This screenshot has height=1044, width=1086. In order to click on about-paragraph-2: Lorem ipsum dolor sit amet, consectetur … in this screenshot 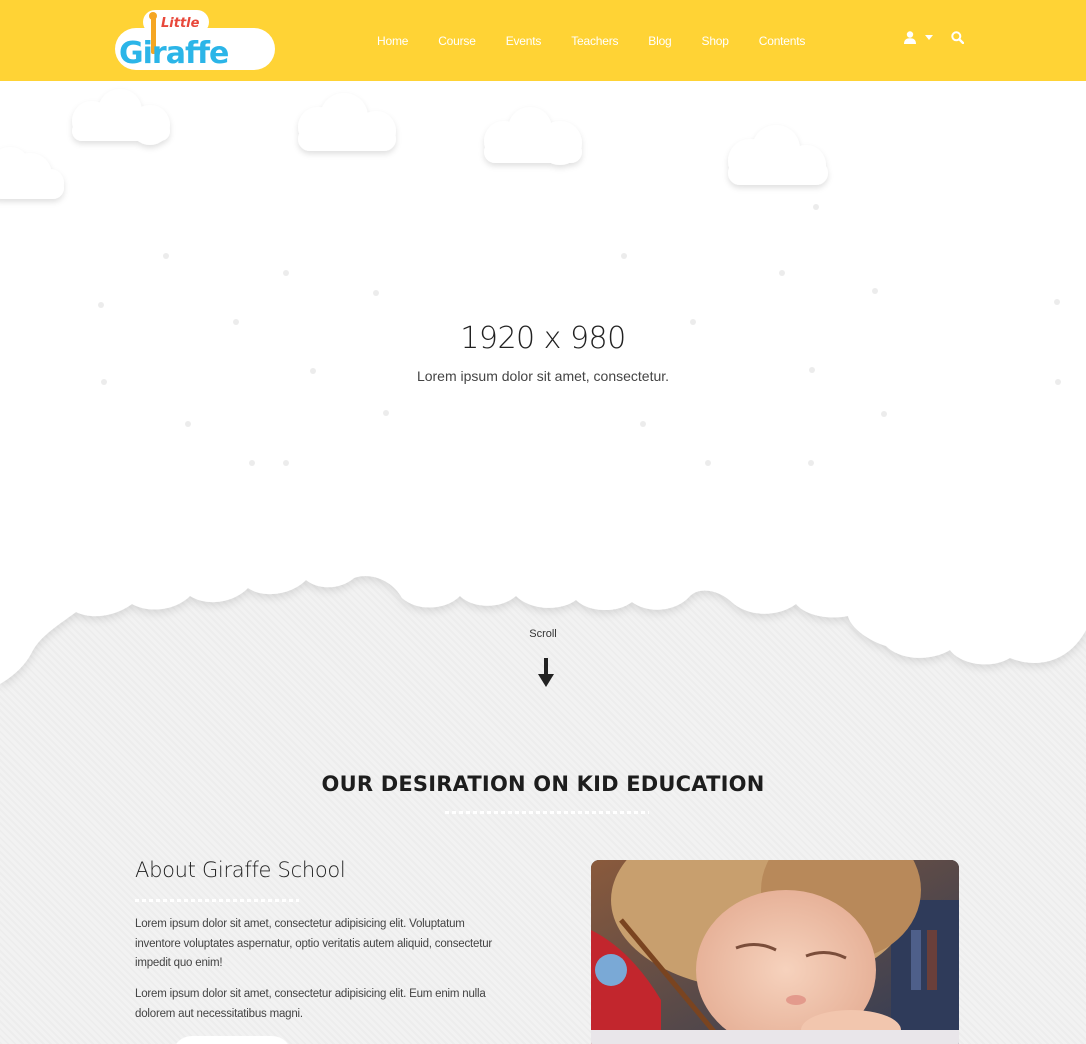, I will do `click(310, 1004)`.